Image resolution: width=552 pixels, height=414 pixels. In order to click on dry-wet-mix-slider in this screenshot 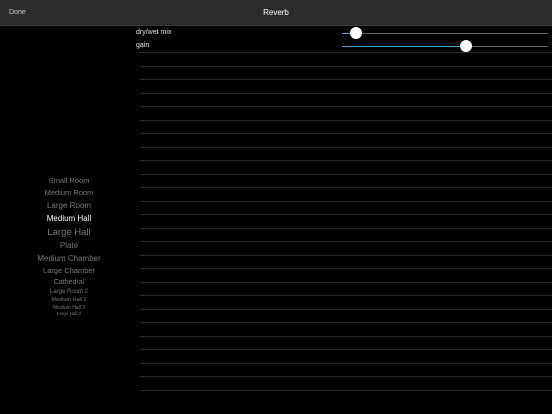, I will do `click(445, 33)`.